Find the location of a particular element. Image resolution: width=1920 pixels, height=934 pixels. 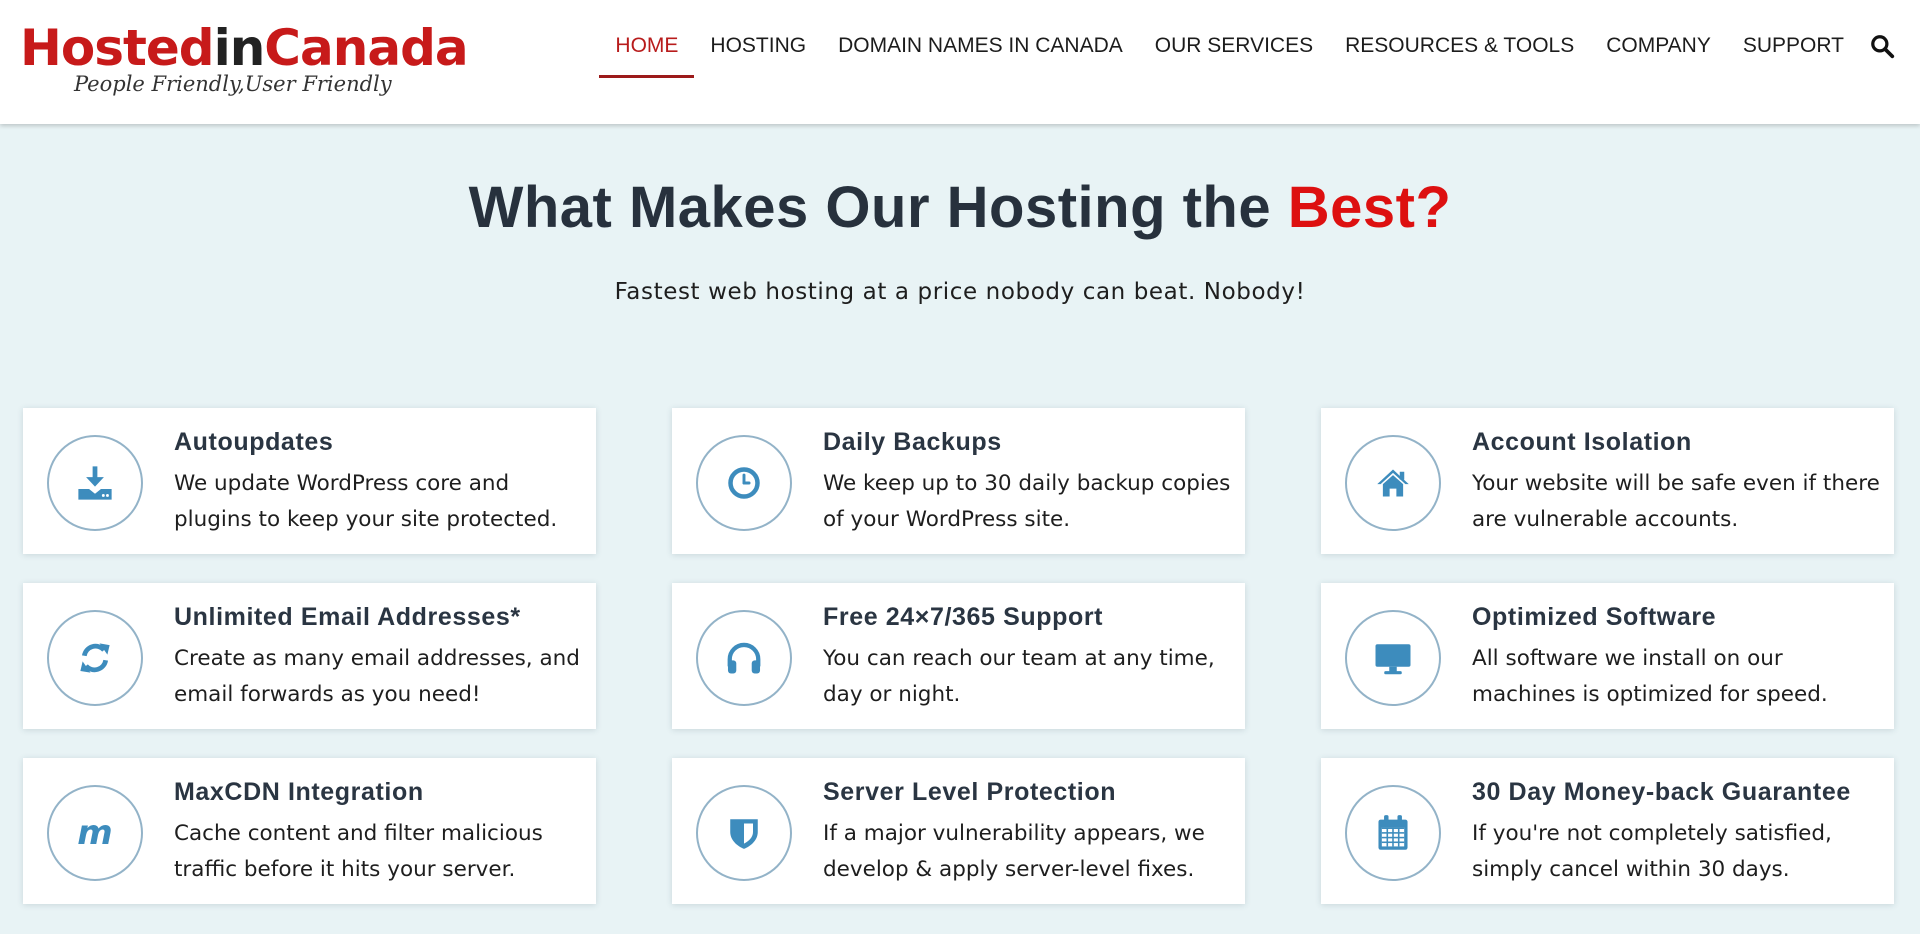

calendar-icon is located at coordinates (1393, 832).